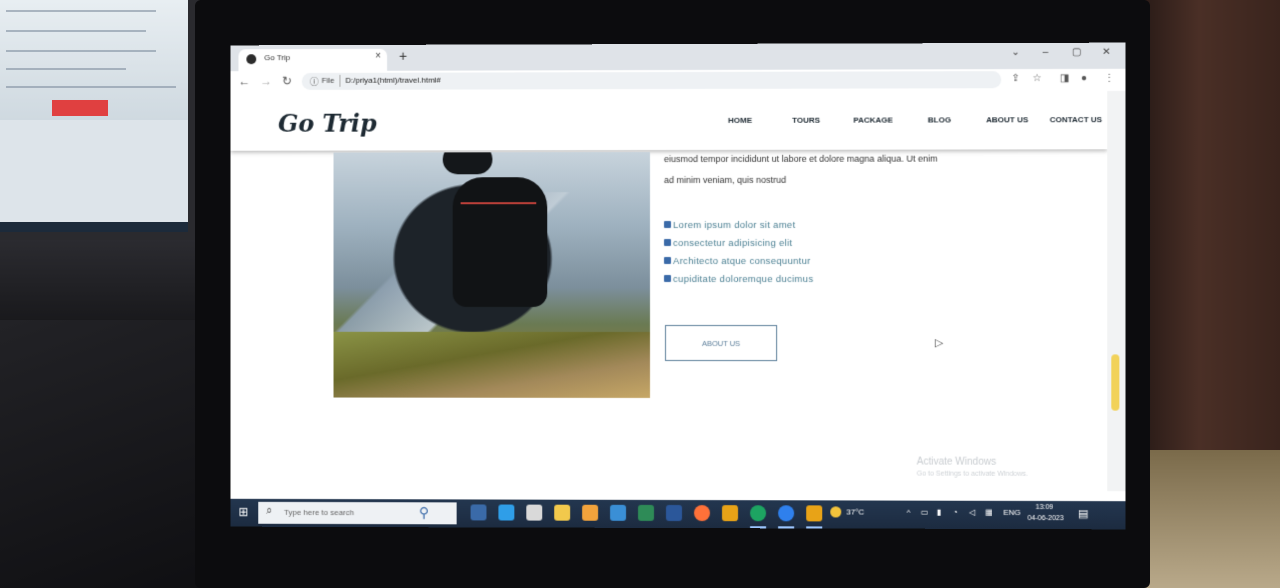 This screenshot has height=588, width=1280. What do you see at coordinates (972, 474) in the screenshot?
I see `activate-windows-subtitle: Go to Settings to activate Windows.` at bounding box center [972, 474].